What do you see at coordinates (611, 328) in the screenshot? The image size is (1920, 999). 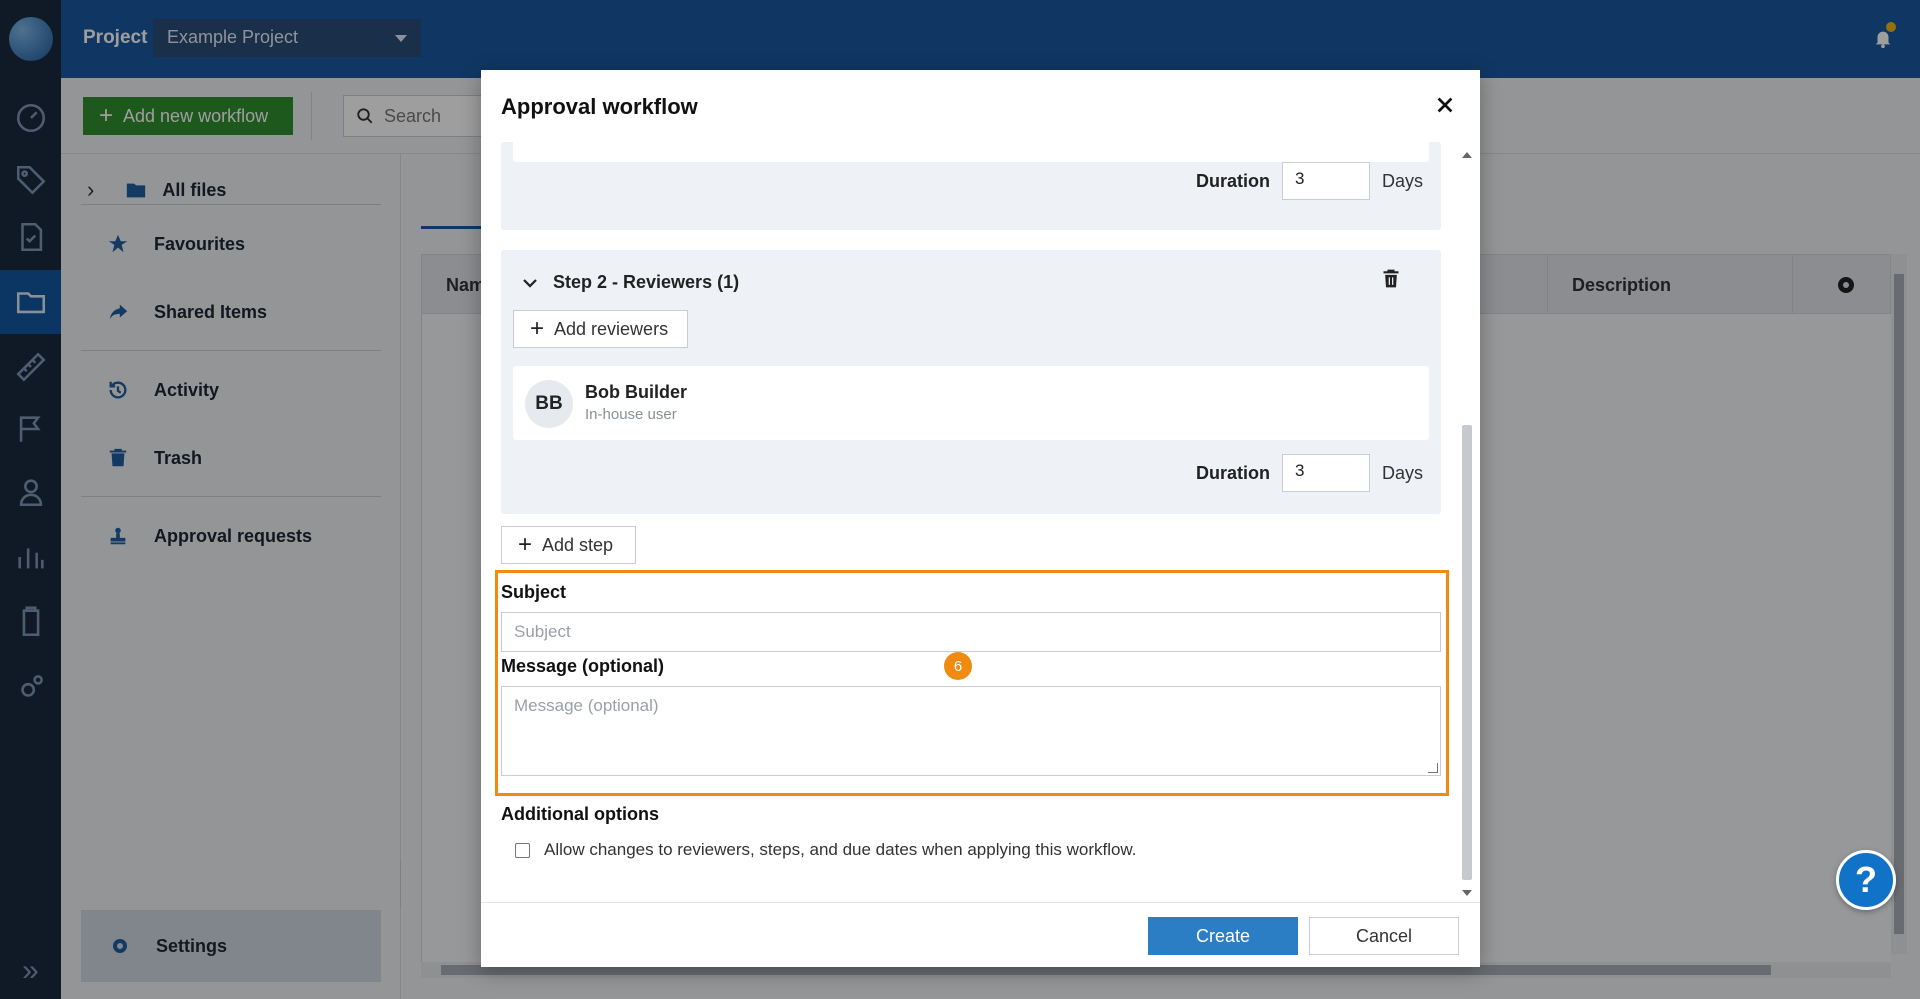 I see `add-reviewers-label: Add reviewers` at bounding box center [611, 328].